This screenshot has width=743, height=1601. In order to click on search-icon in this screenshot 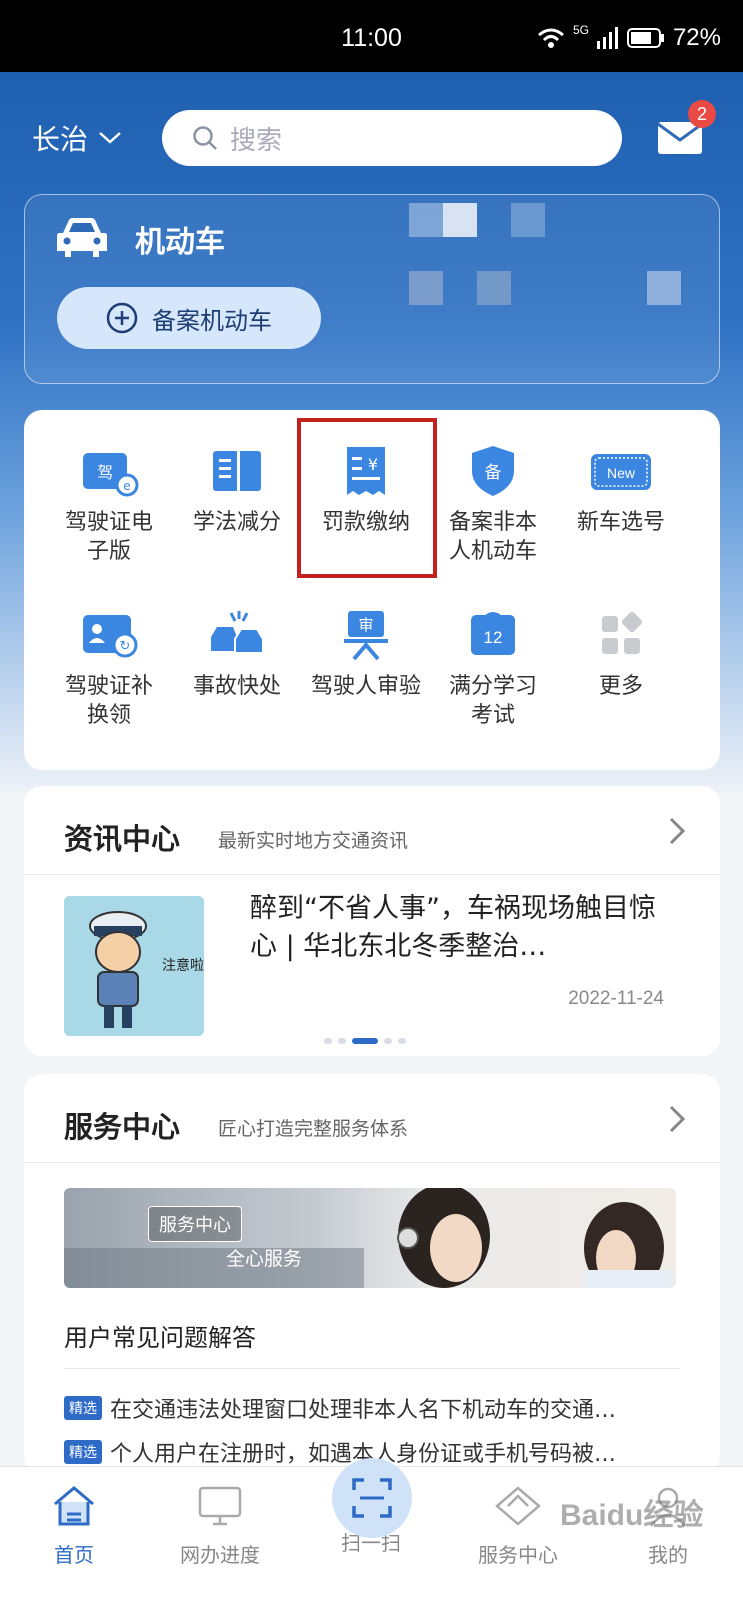, I will do `click(205, 138)`.